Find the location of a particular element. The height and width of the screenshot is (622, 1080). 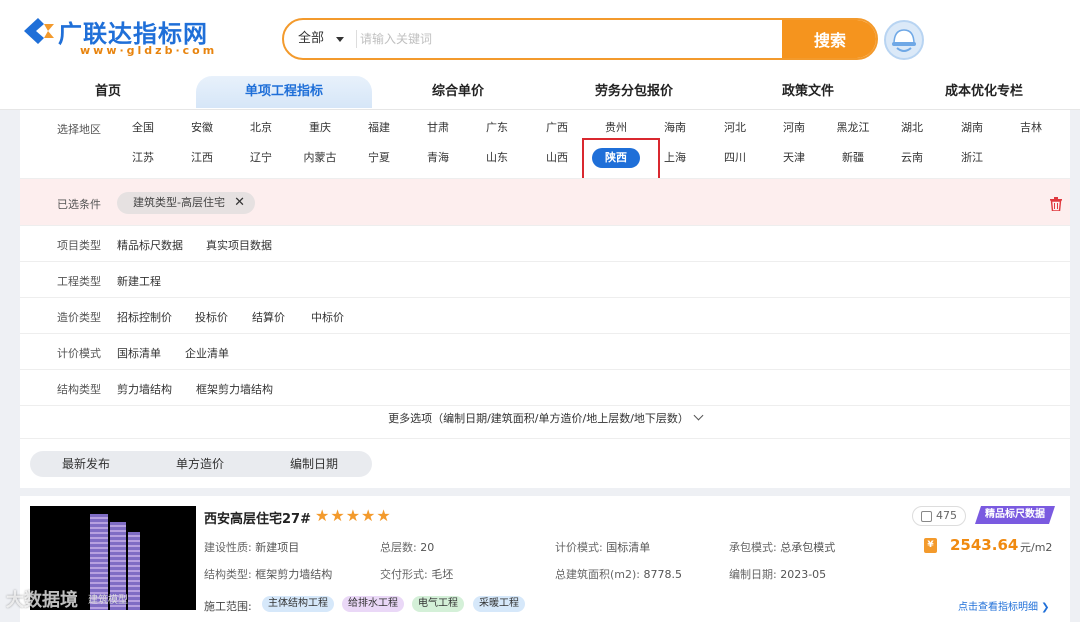

site-header: 广联达指标网 www·gldzb·com 全部 搜索 is located at coordinates (540, 38).